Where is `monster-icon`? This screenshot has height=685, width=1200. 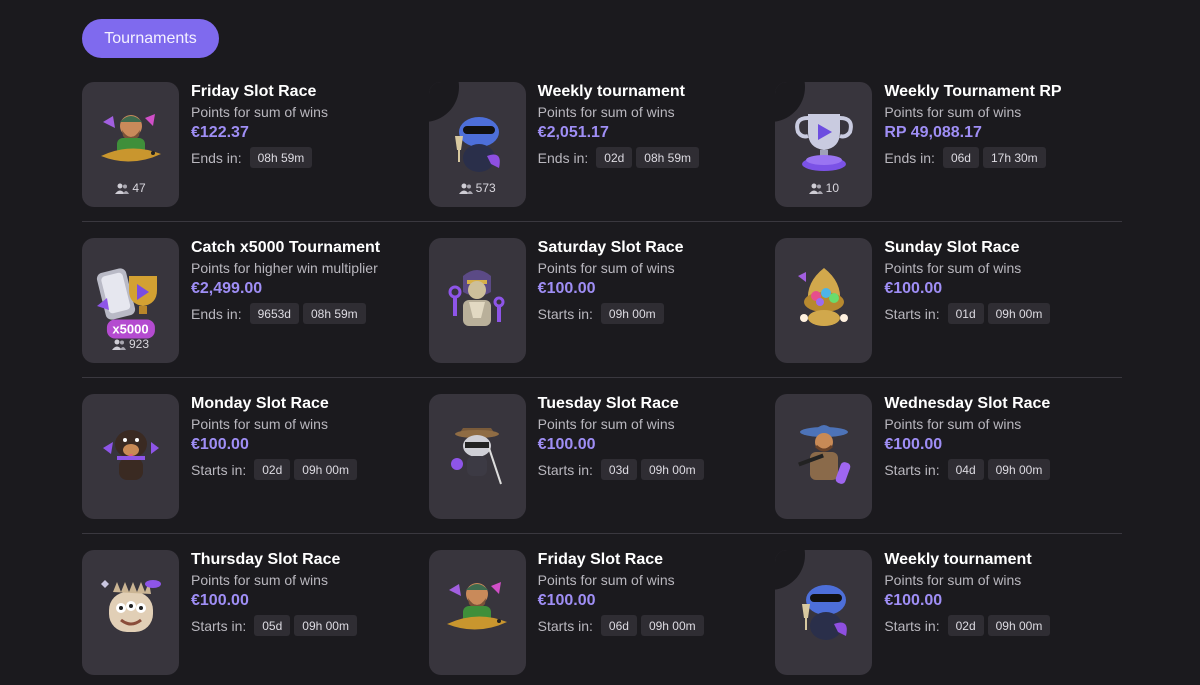
monster-icon is located at coordinates (131, 610).